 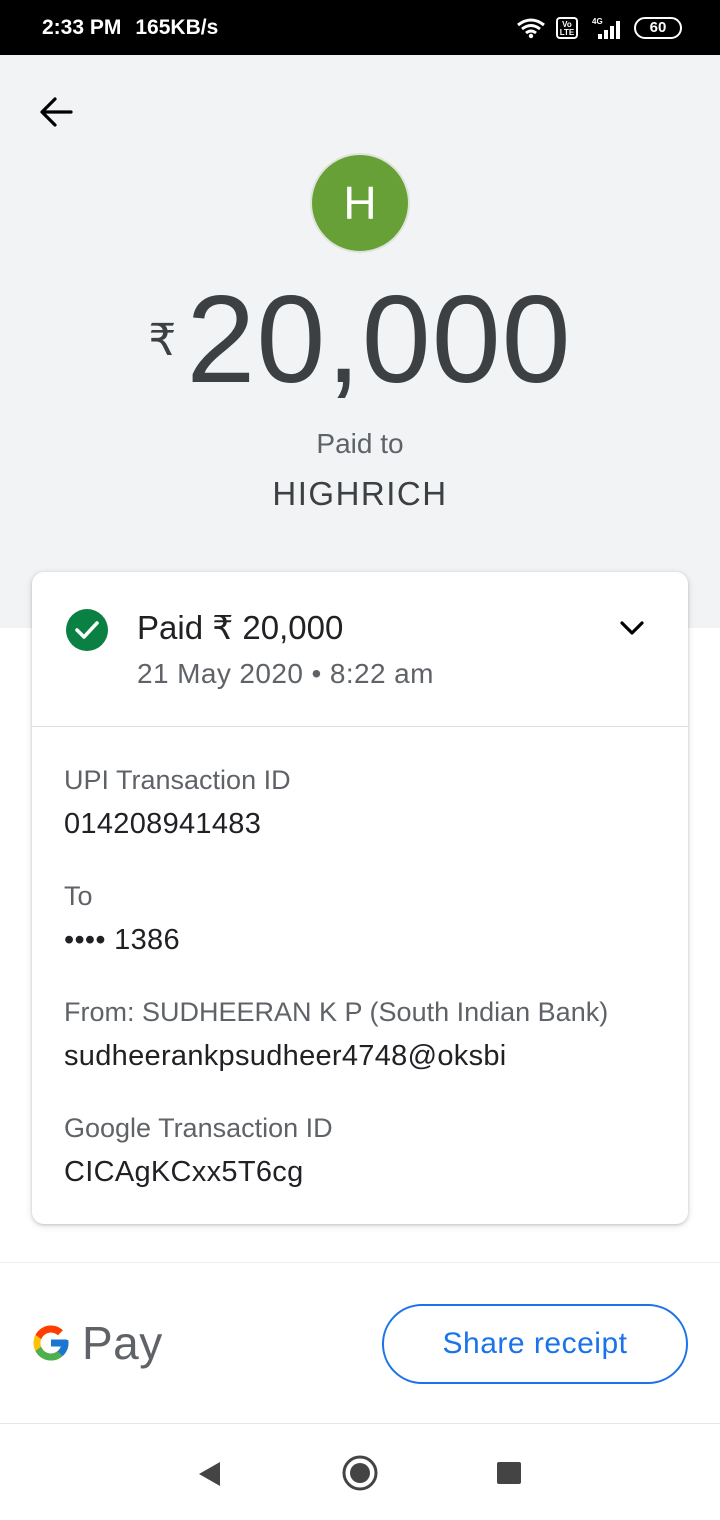 What do you see at coordinates (285, 1056) in the screenshot?
I see `from-upi-id-value: sudheerankpsudheer4748@oksbi` at bounding box center [285, 1056].